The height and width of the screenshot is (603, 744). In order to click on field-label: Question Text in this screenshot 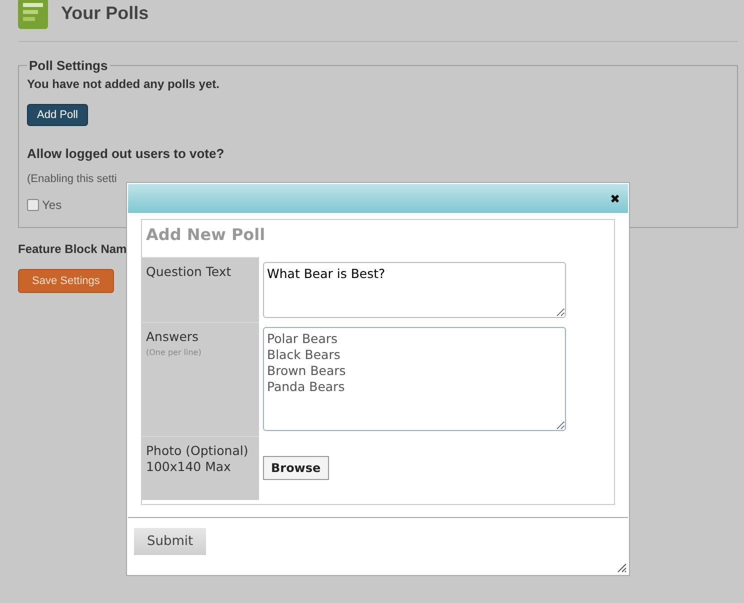, I will do `click(200, 289)`.